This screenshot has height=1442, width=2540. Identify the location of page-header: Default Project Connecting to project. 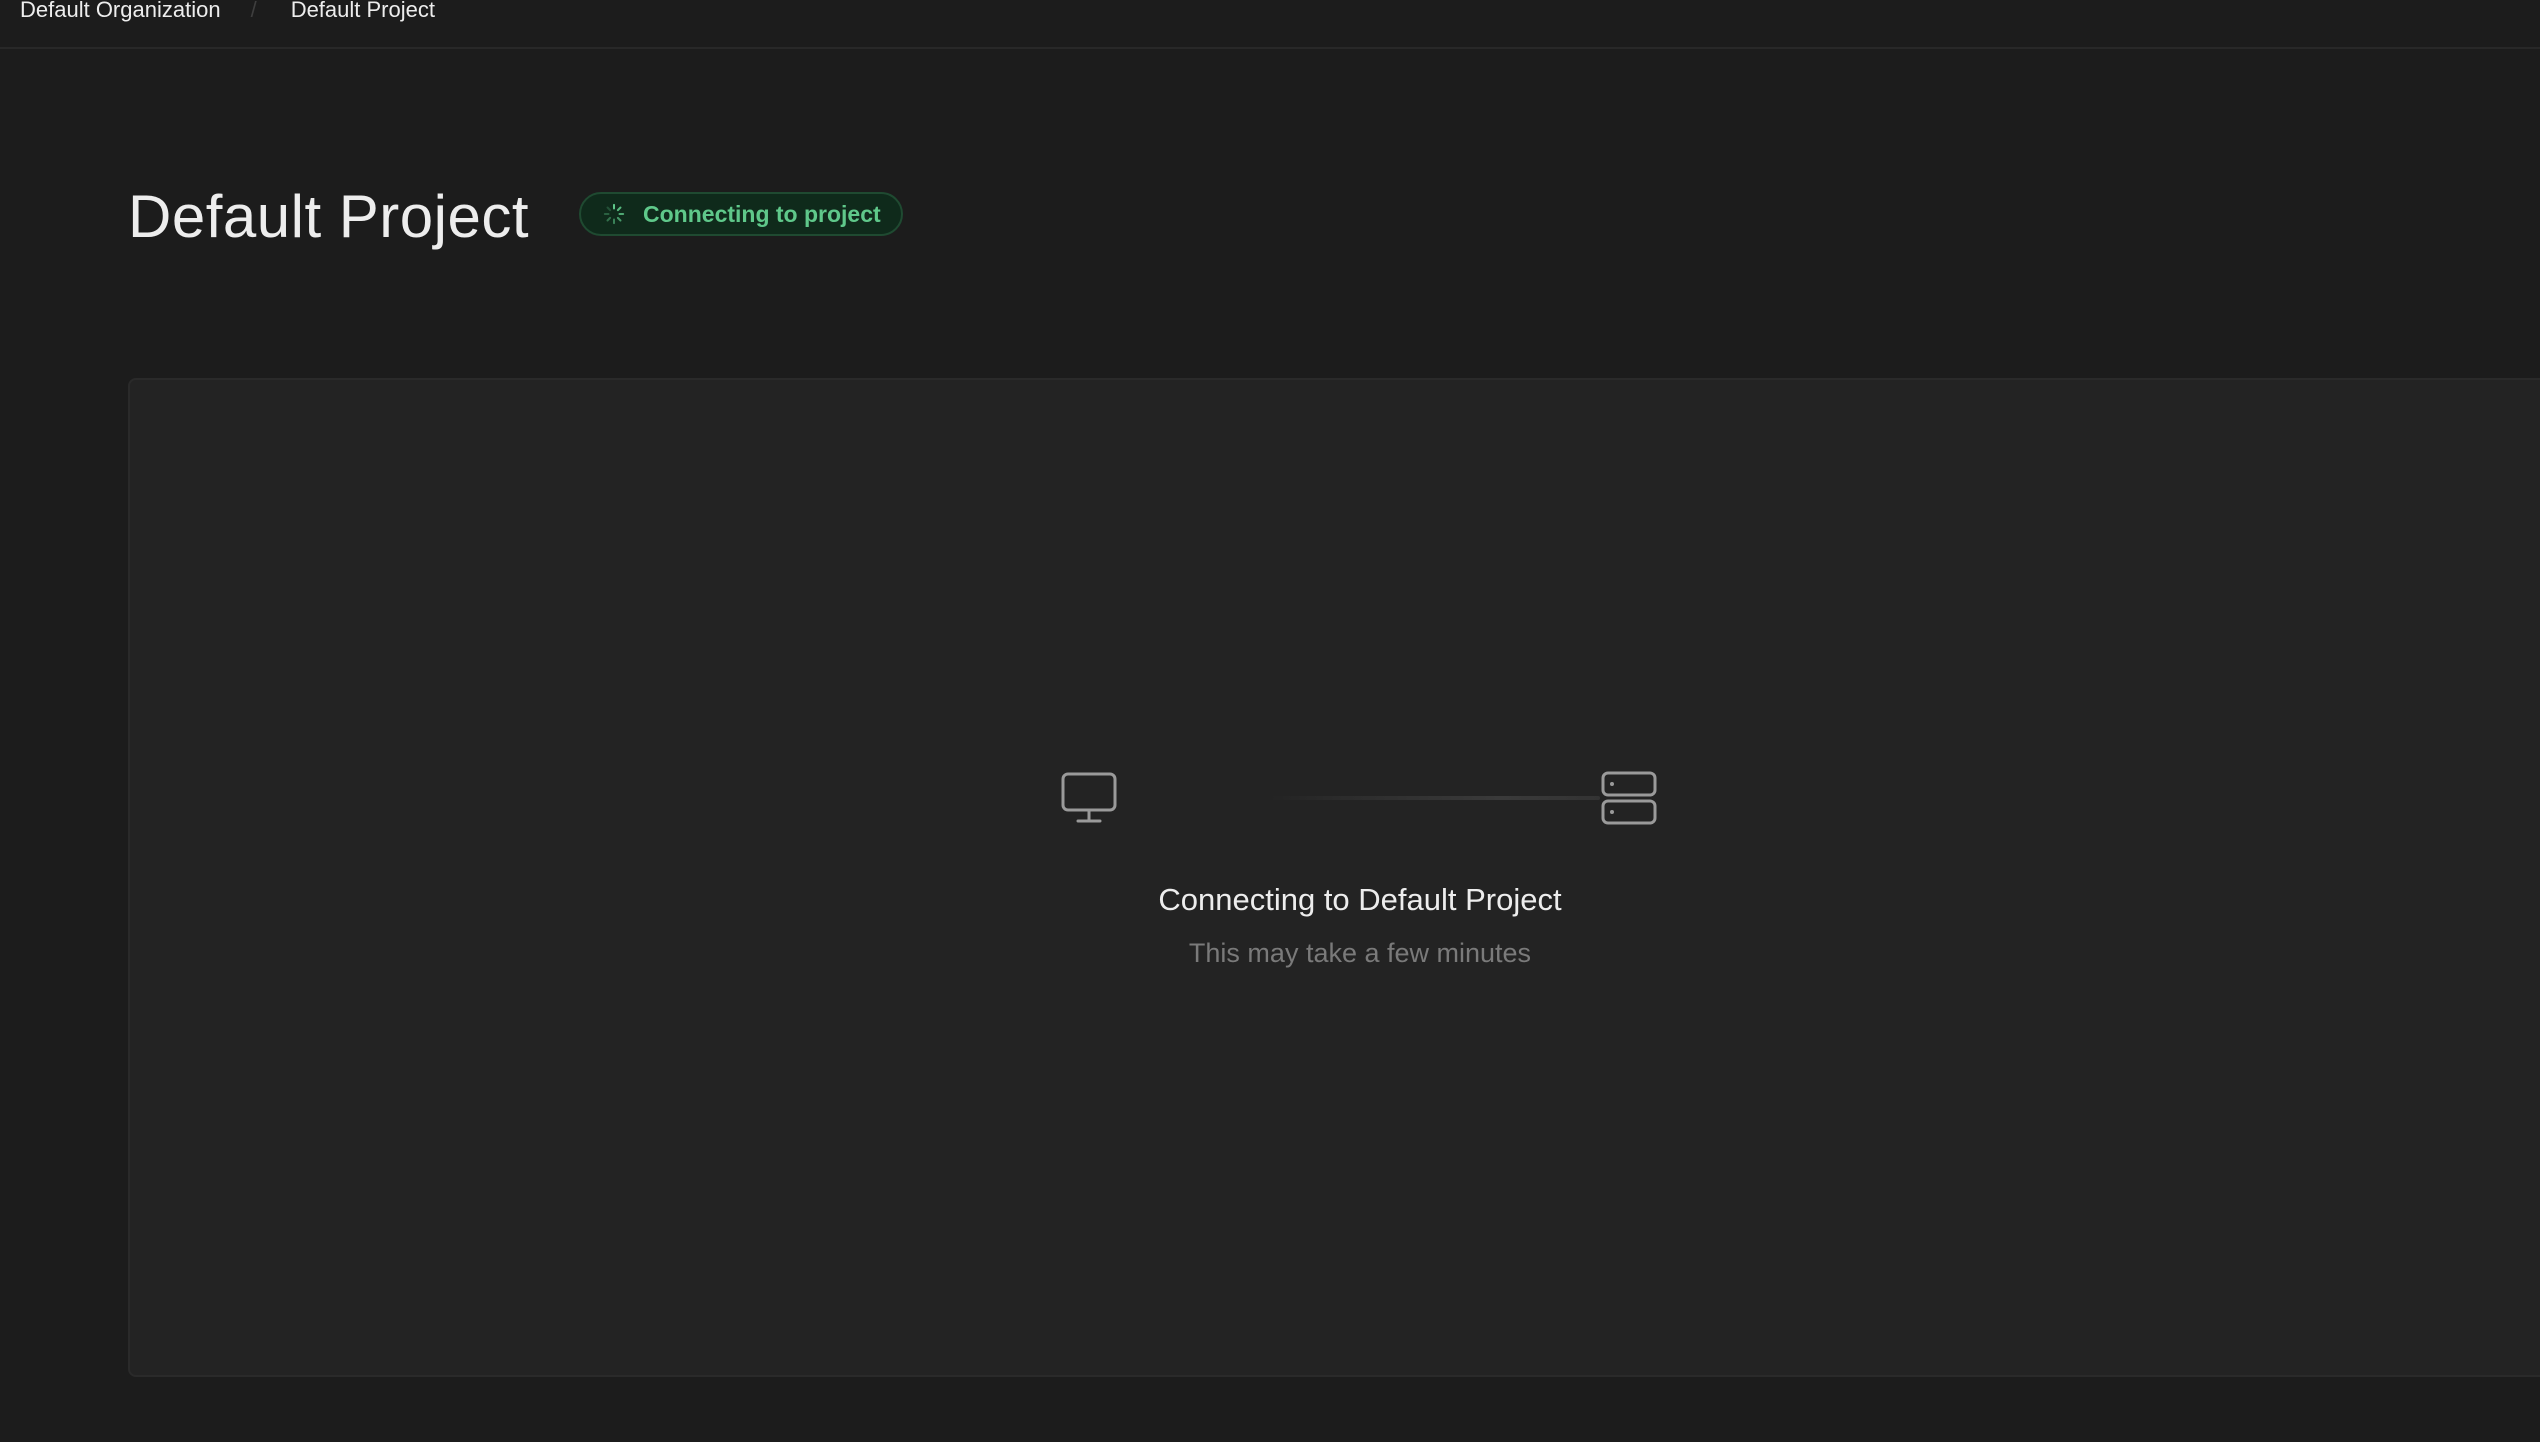
(515, 216).